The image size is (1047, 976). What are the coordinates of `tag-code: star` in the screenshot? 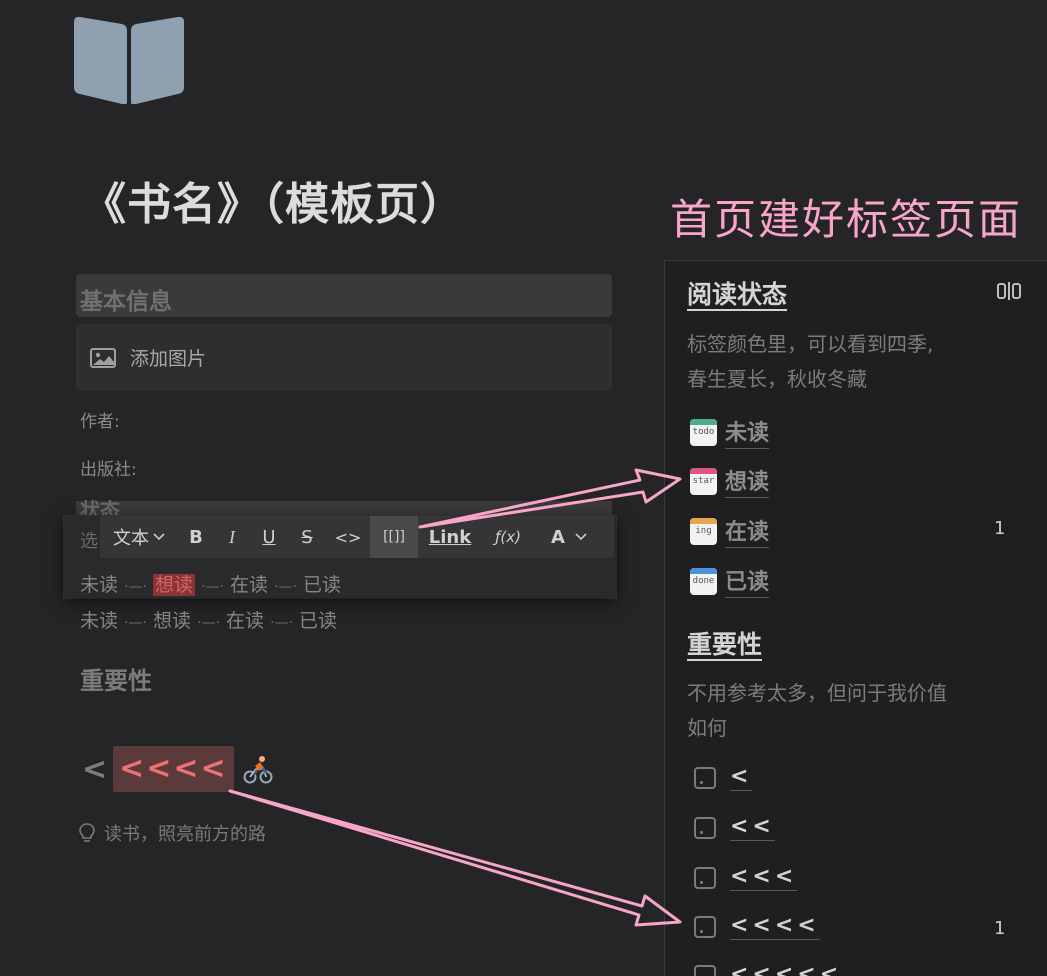 It's located at (703, 480).